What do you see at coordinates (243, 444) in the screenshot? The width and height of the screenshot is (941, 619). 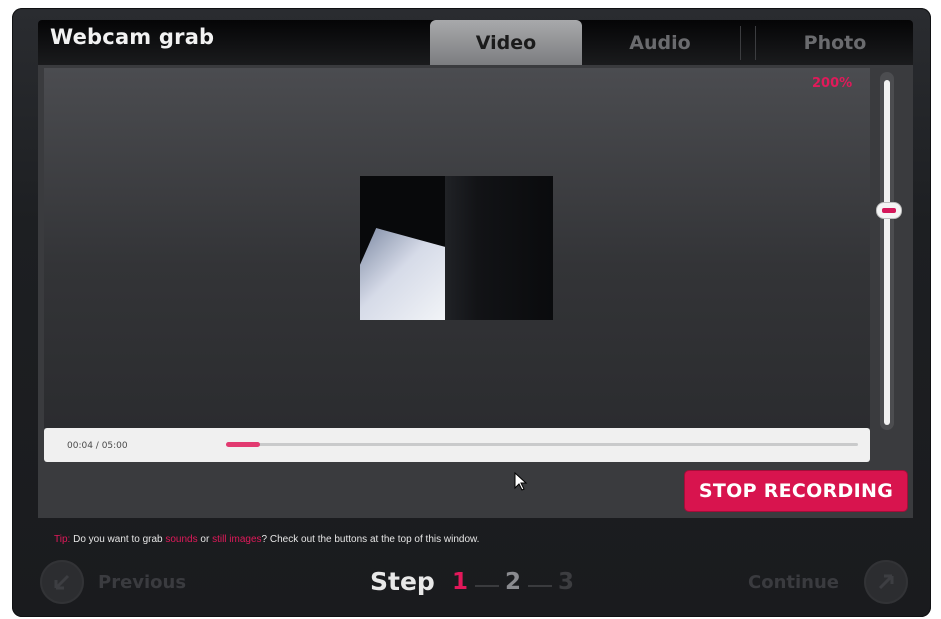 I see `timeline-progress` at bounding box center [243, 444].